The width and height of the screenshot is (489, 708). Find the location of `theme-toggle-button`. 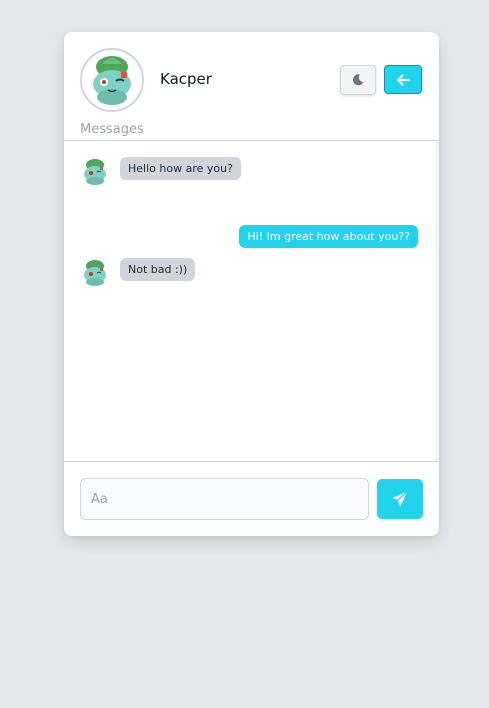

theme-toggle-button is located at coordinates (358, 80).